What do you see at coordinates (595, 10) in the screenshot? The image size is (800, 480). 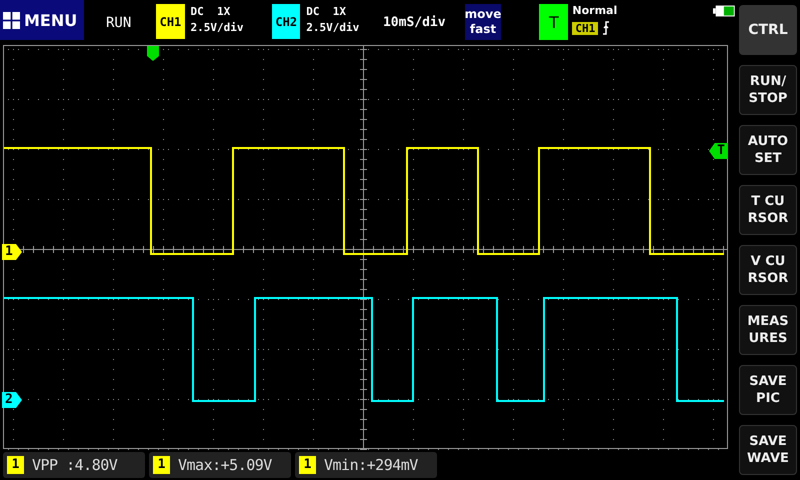 I see `trigger-mode: Normal` at bounding box center [595, 10].